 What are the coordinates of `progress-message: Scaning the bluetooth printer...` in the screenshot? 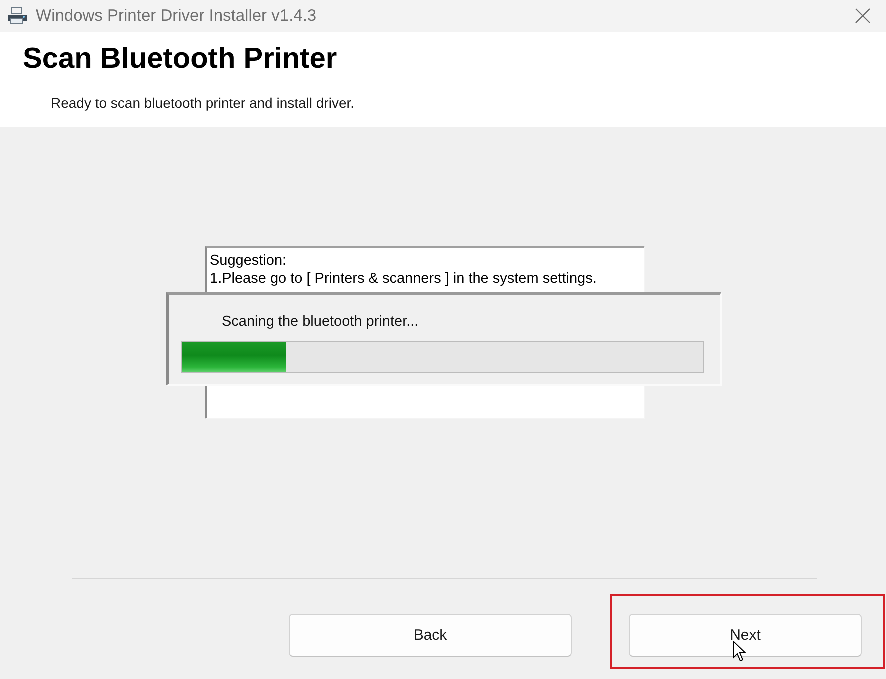 It's located at (321, 322).